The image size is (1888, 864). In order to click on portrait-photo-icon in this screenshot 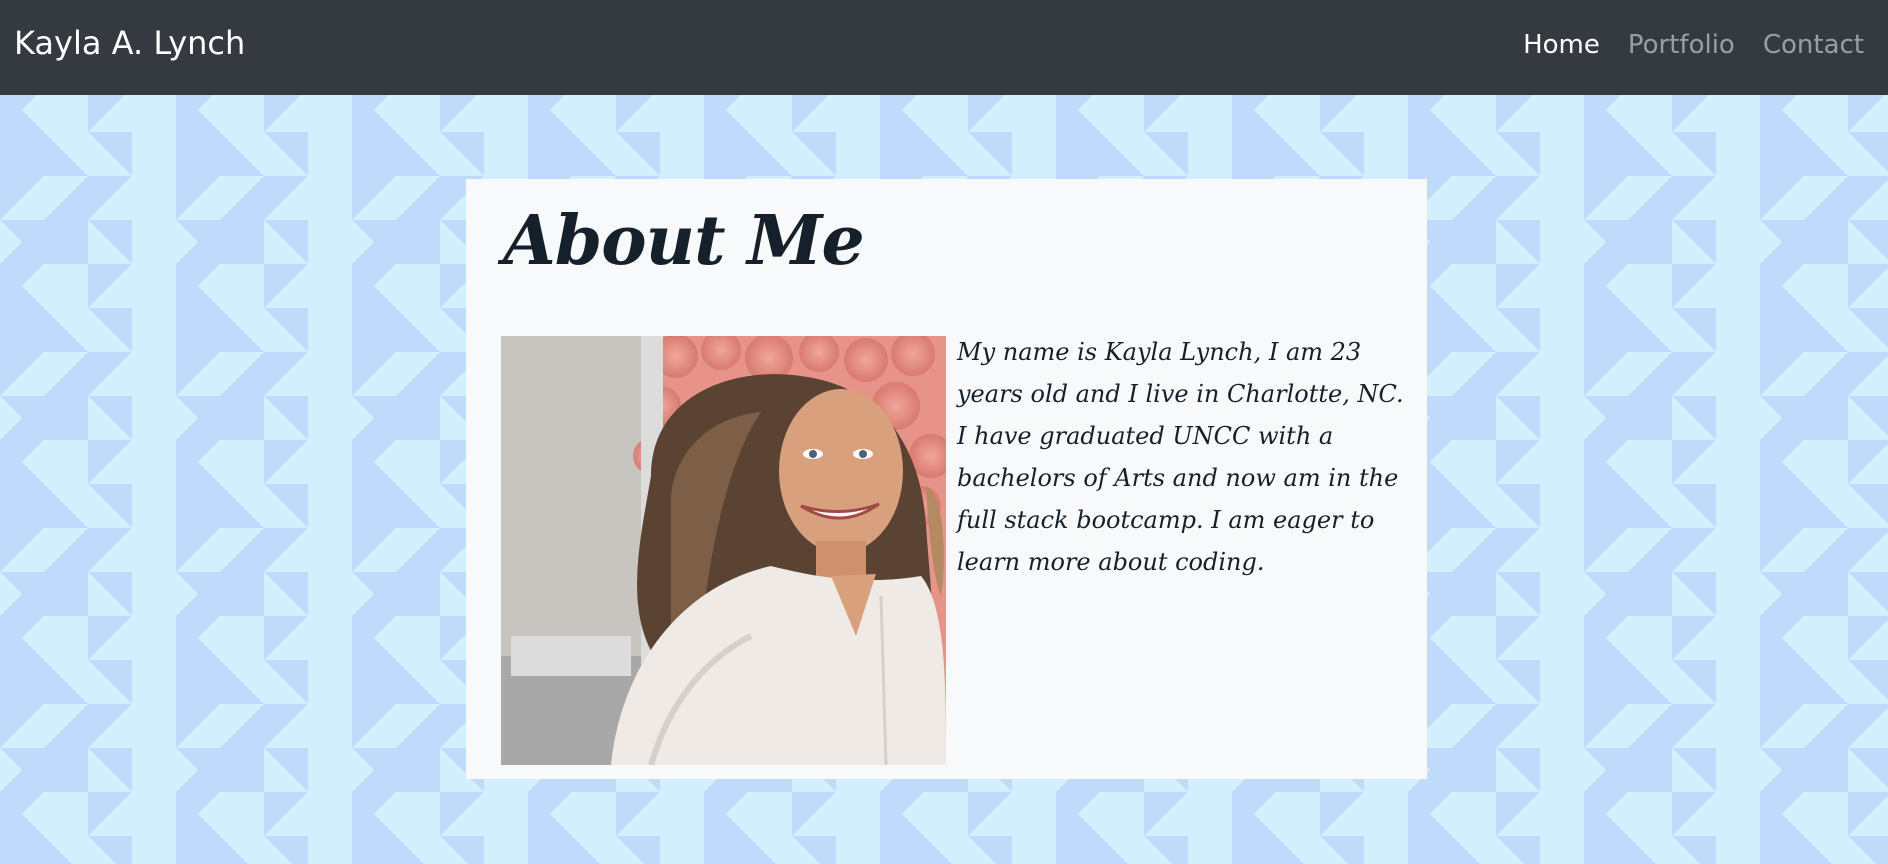, I will do `click(723, 550)`.